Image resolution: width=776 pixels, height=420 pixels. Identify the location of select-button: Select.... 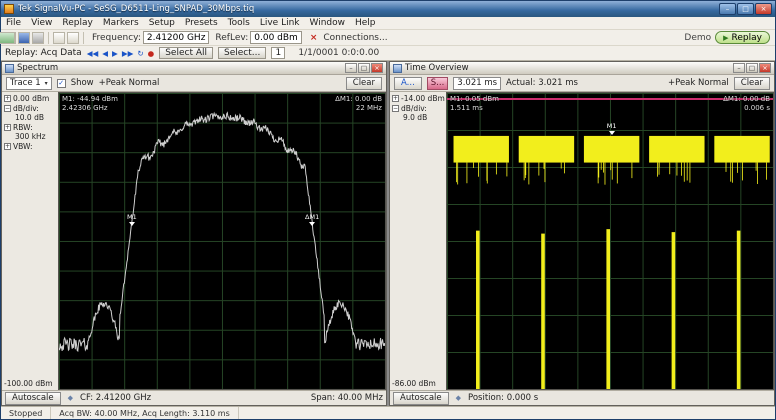
(242, 53).